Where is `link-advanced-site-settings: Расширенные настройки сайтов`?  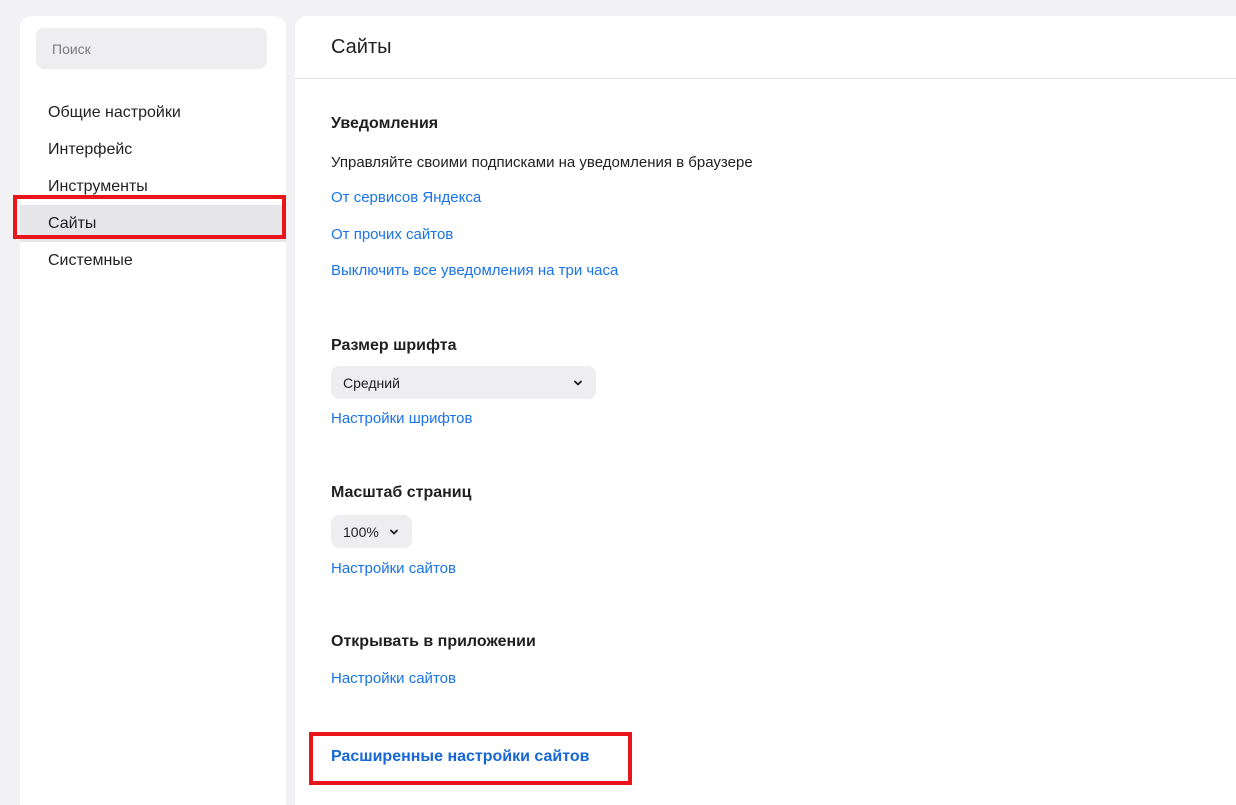 link-advanced-site-settings: Расширенные настройки сайтов is located at coordinates (460, 757).